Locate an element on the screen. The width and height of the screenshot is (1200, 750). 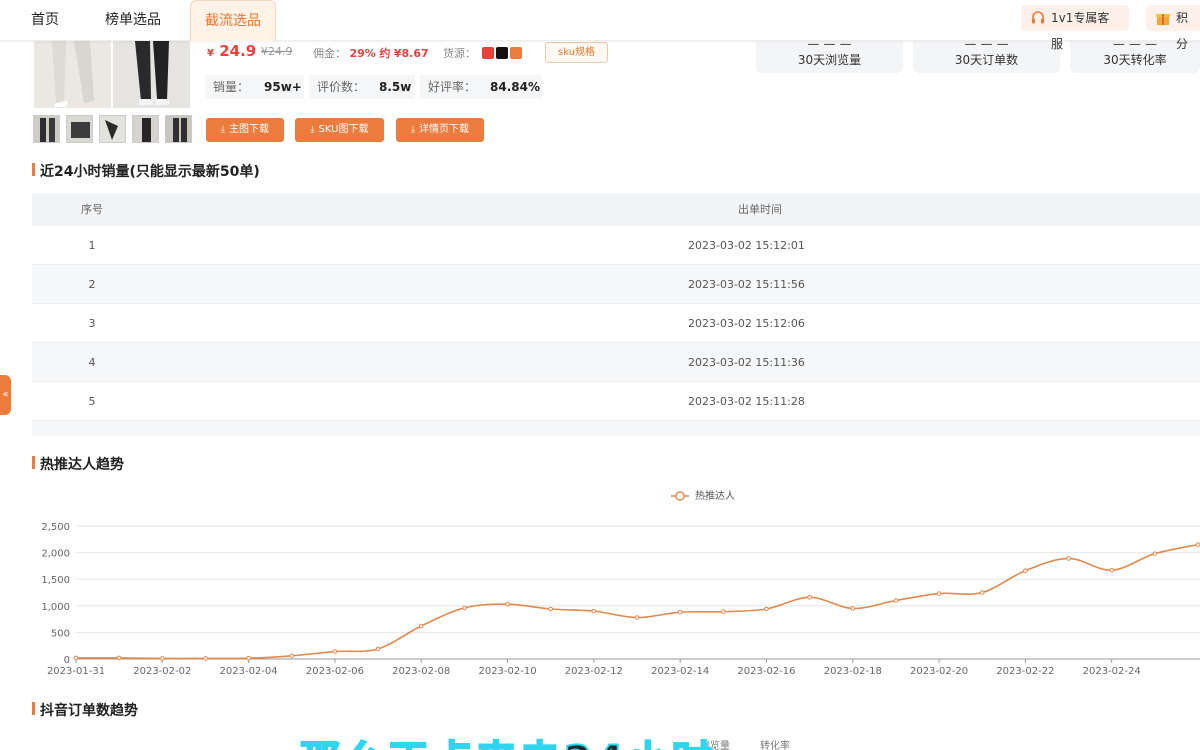
detail-page-download-button: ⤓ 详情页下载 is located at coordinates (440, 130).